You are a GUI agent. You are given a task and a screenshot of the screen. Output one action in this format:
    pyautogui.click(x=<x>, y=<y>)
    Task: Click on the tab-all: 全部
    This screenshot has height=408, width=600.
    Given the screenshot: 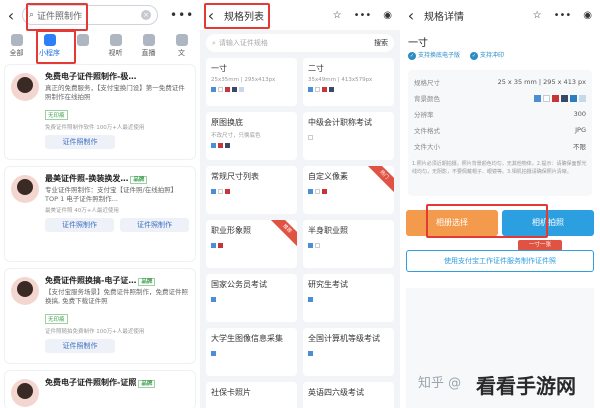 What is the action you would take?
    pyautogui.click(x=16, y=46)
    